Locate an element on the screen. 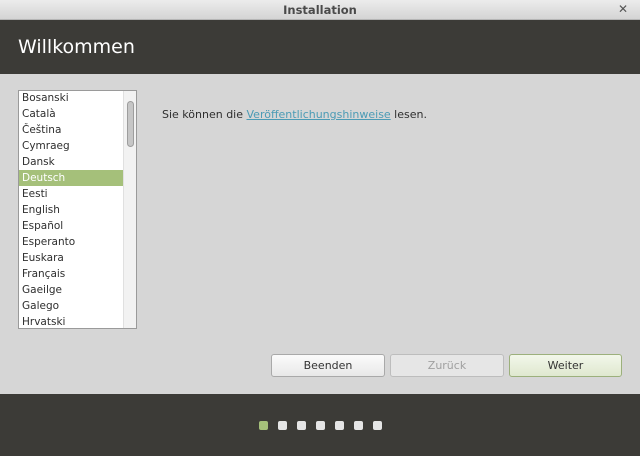 The image size is (640, 456). language-item: Eesti is located at coordinates (71, 194).